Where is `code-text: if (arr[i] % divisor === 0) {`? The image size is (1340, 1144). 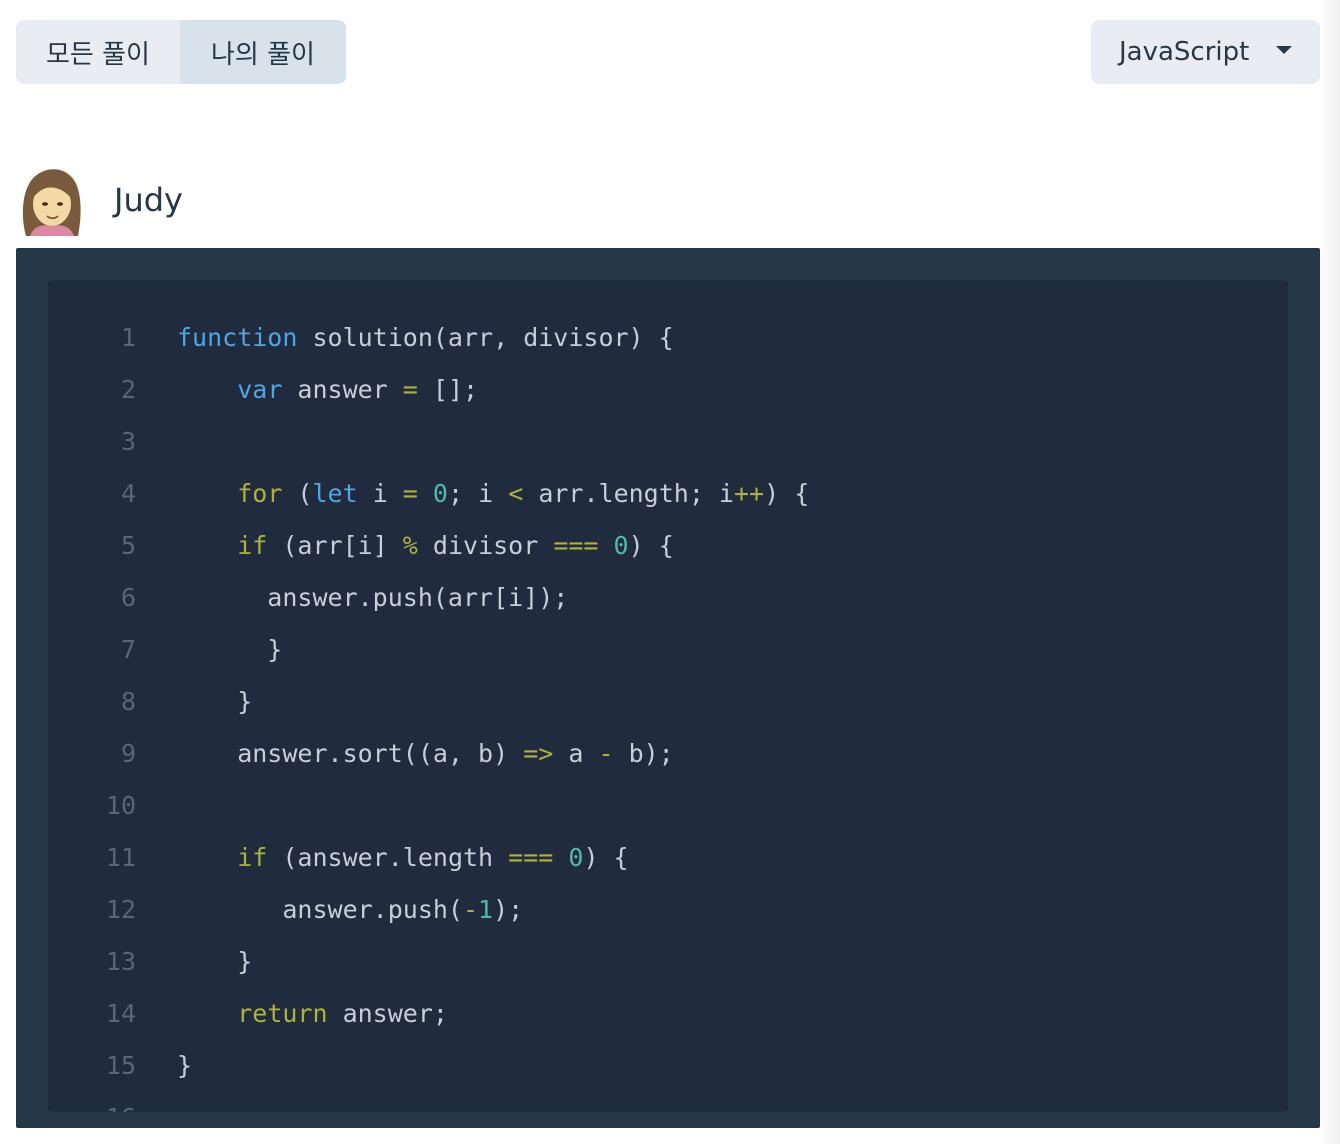 code-text: if (arr[i] % divisor === 0) { is located at coordinates (425, 546).